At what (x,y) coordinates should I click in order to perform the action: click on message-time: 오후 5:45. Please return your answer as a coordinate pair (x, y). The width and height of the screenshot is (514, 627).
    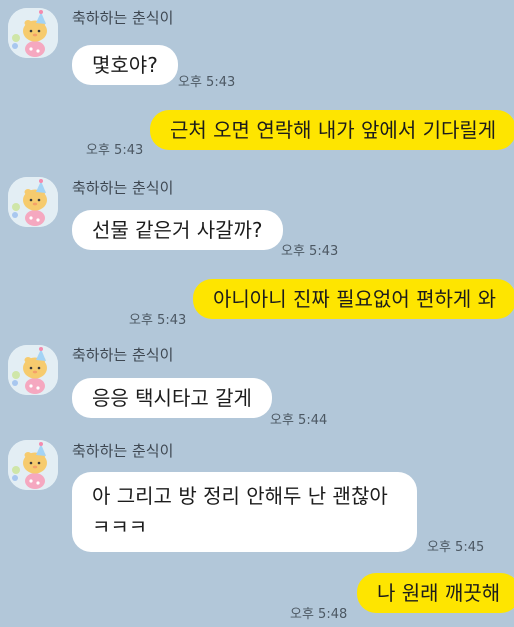
    Looking at the image, I should click on (456, 547).